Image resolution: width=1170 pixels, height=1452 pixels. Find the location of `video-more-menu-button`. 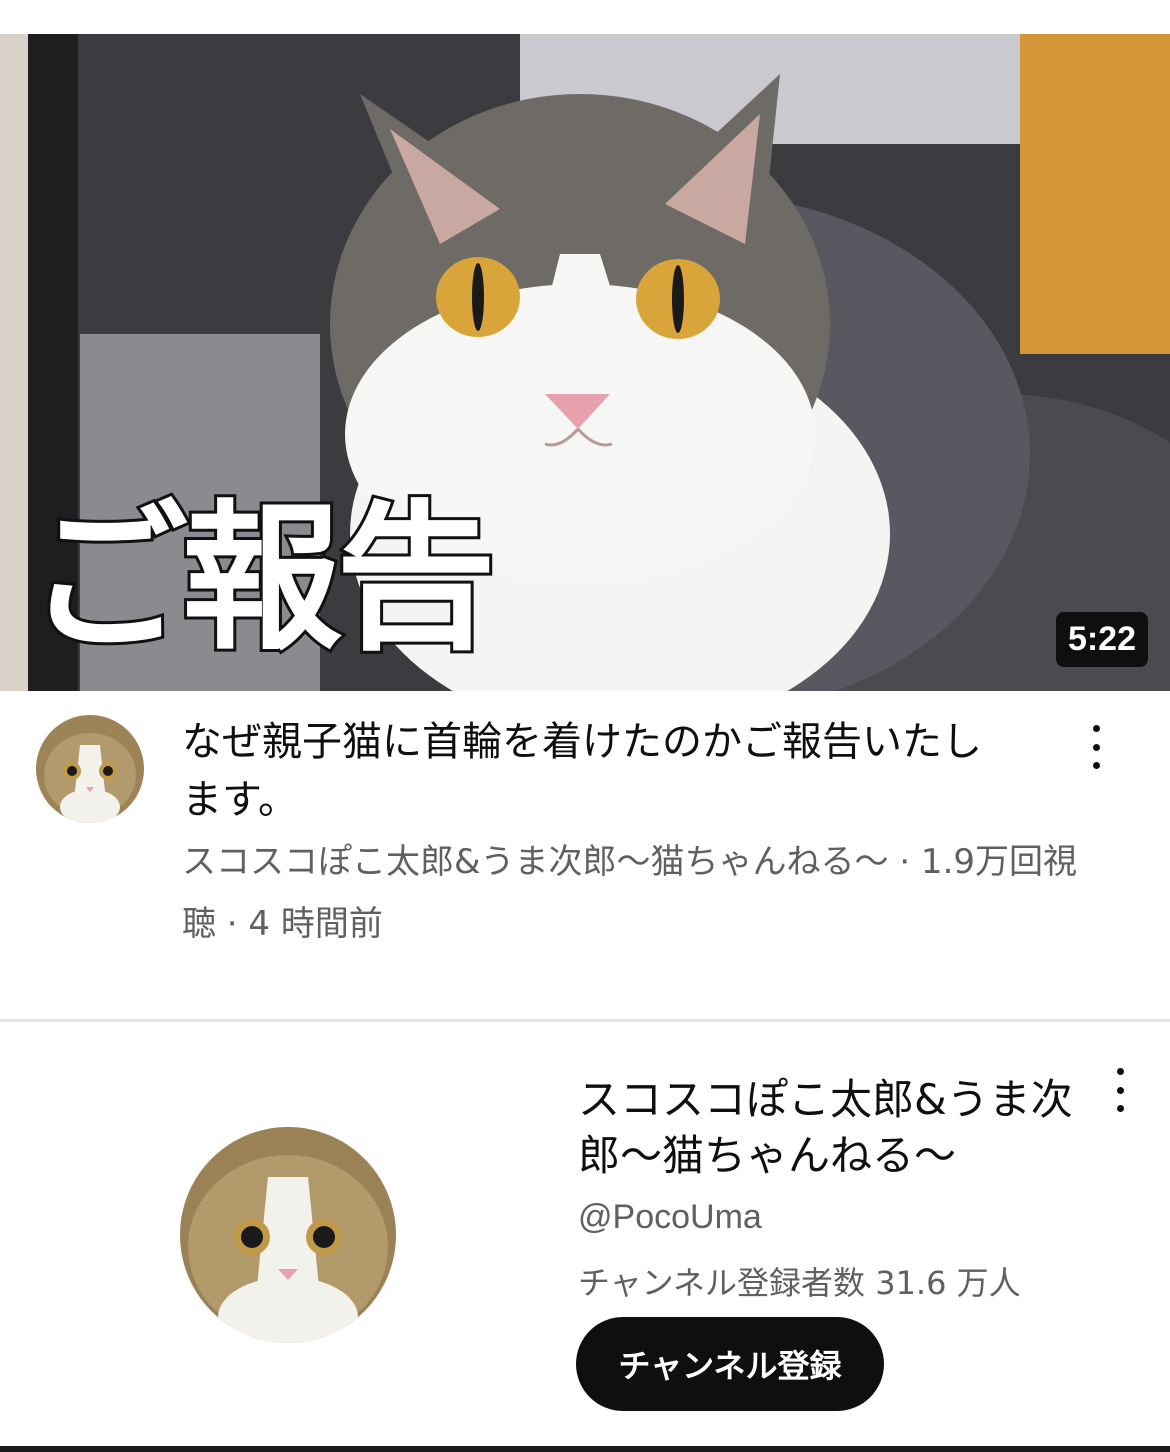

video-more-menu-button is located at coordinates (1096, 747).